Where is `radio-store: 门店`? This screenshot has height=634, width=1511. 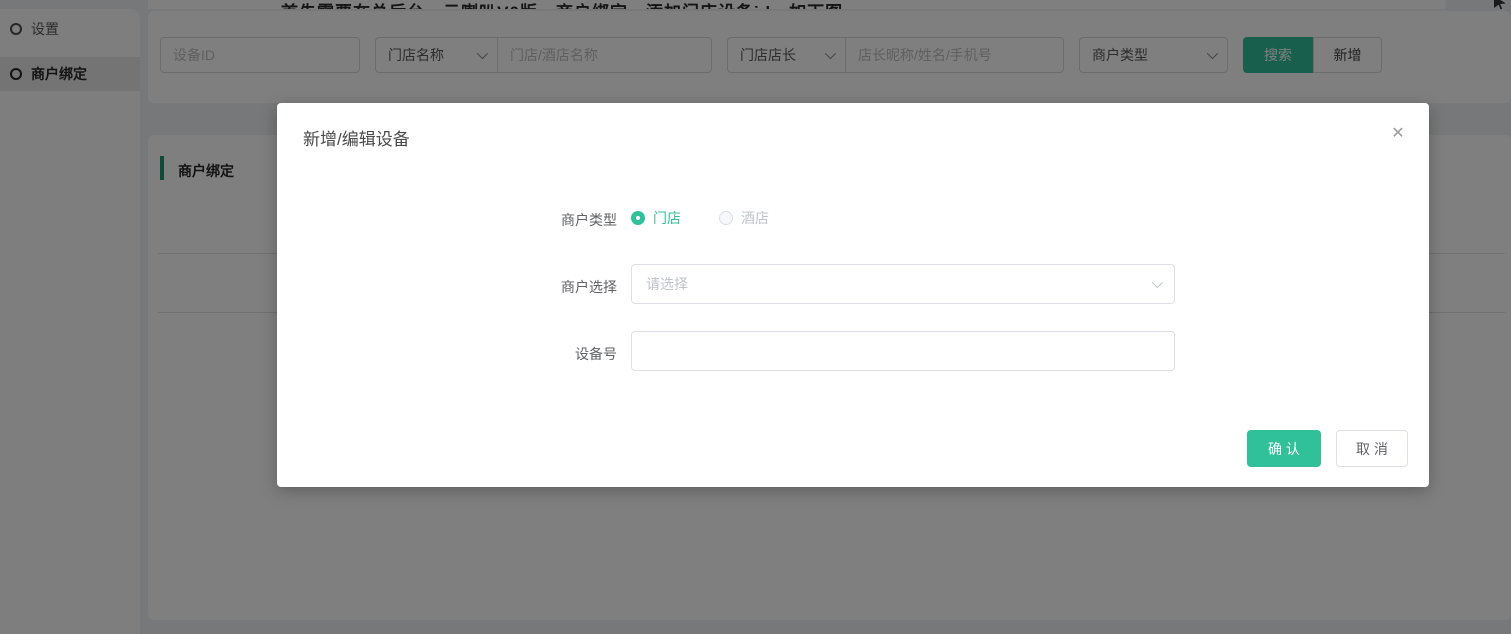
radio-store: 门店 is located at coordinates (656, 218).